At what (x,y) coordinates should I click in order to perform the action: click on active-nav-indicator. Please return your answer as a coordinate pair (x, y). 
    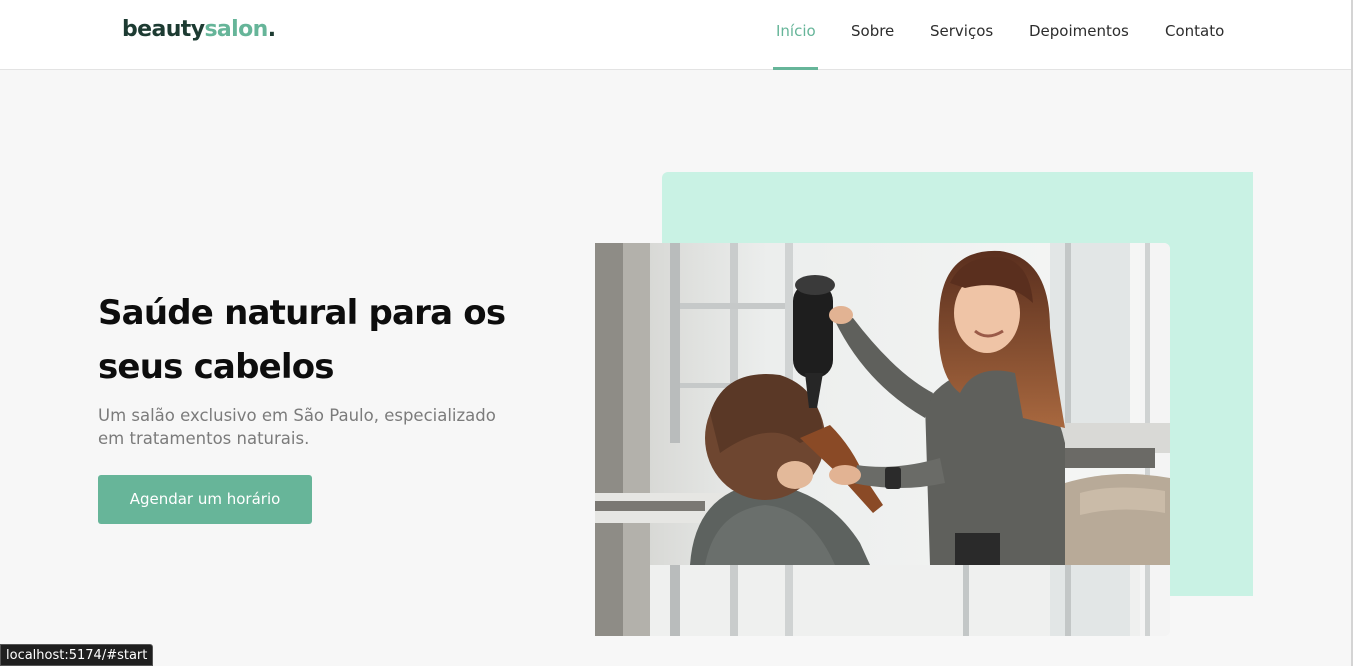
    Looking at the image, I should click on (795, 68).